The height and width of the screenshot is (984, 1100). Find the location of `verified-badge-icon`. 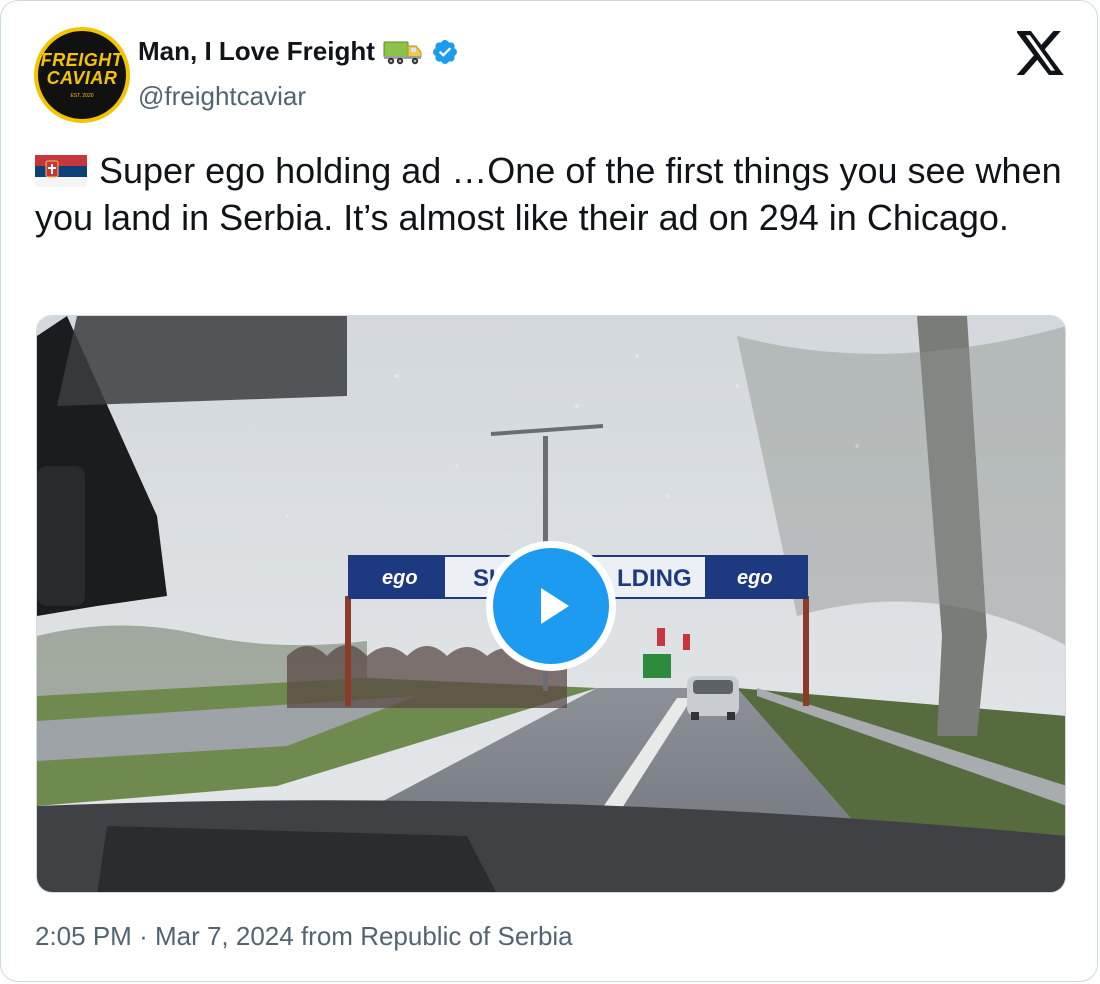

verified-badge-icon is located at coordinates (445, 52).